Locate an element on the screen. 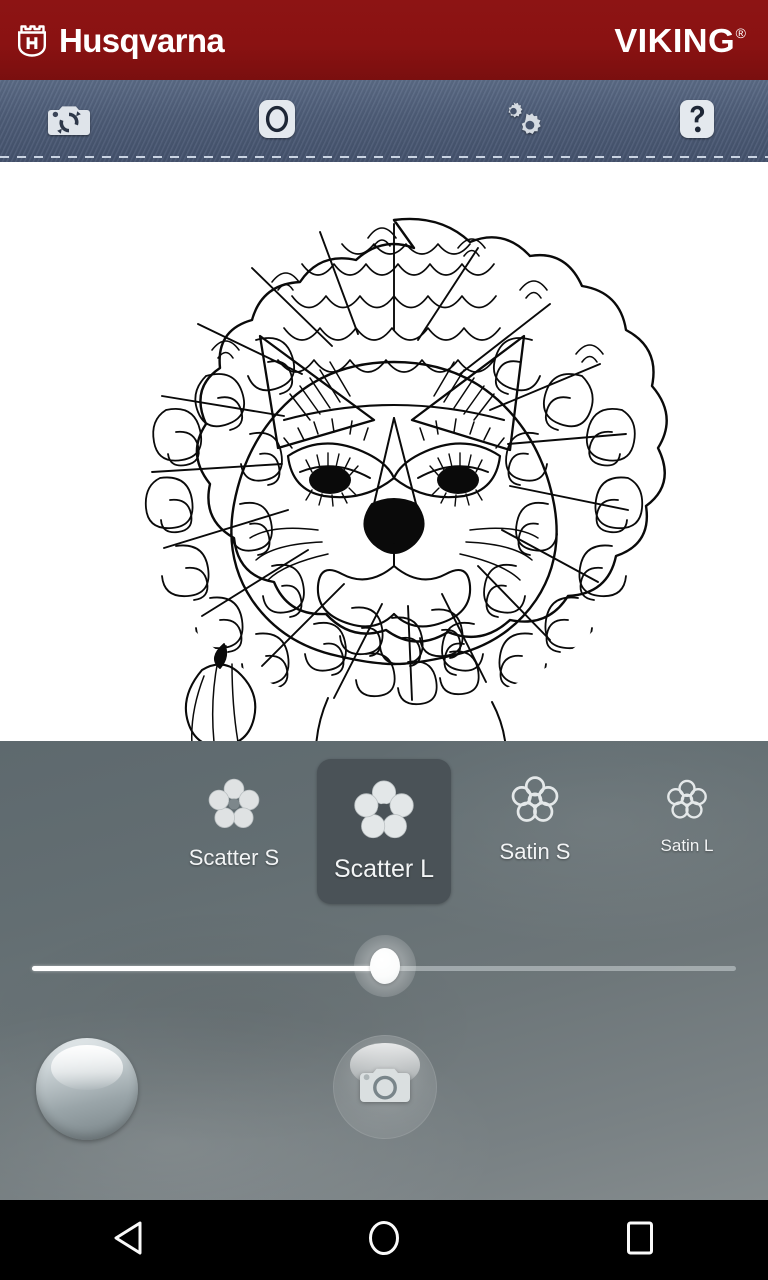 The width and height of the screenshot is (768, 1280). toolbar-button-help is located at coordinates (697, 121).